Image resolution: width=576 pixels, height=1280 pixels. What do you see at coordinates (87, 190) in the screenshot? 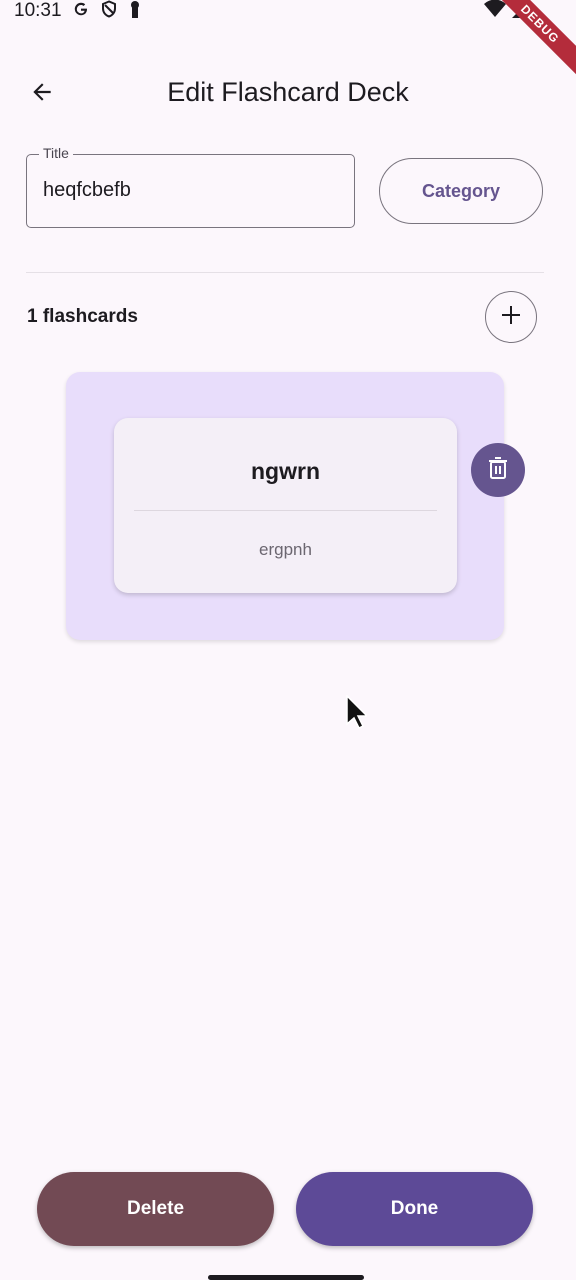
I see `title-field-value: heqfcbefb` at bounding box center [87, 190].